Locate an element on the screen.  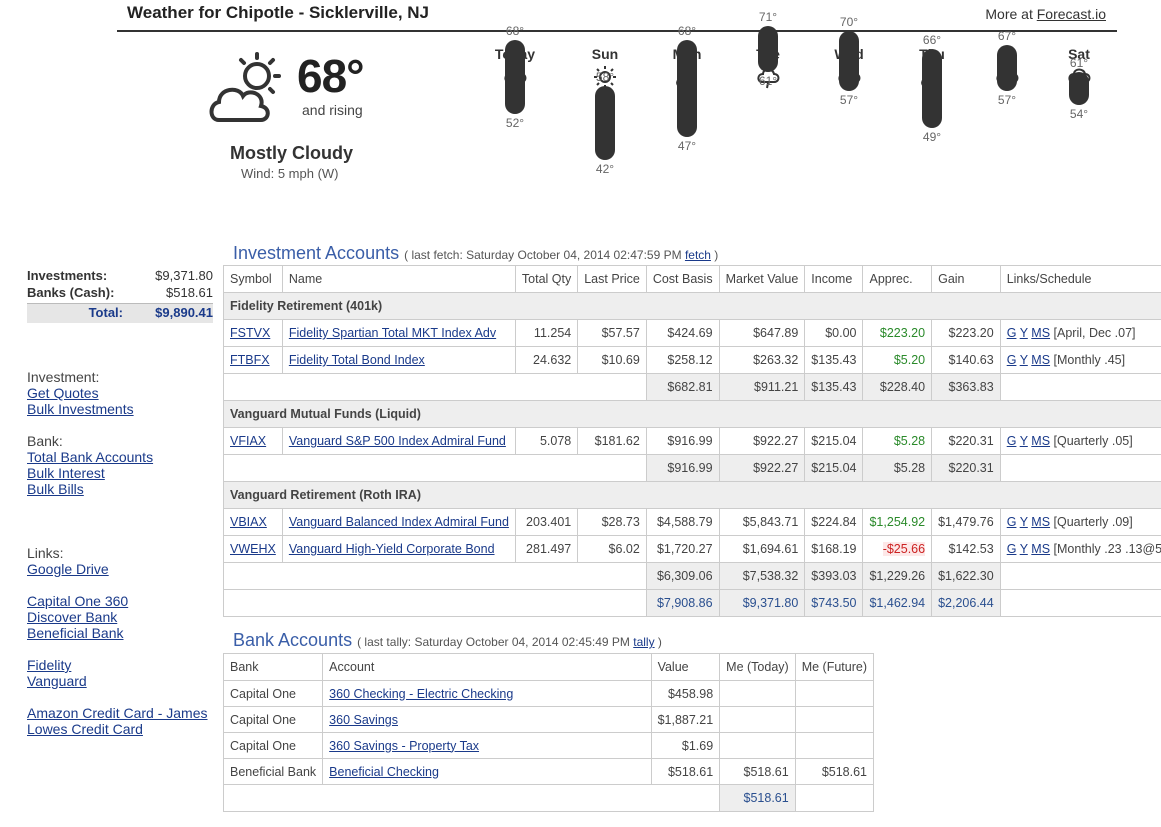
subtotal-row: $916.99 $922.27 $215.04 $5.28 $220.31 is located at coordinates (692, 468).